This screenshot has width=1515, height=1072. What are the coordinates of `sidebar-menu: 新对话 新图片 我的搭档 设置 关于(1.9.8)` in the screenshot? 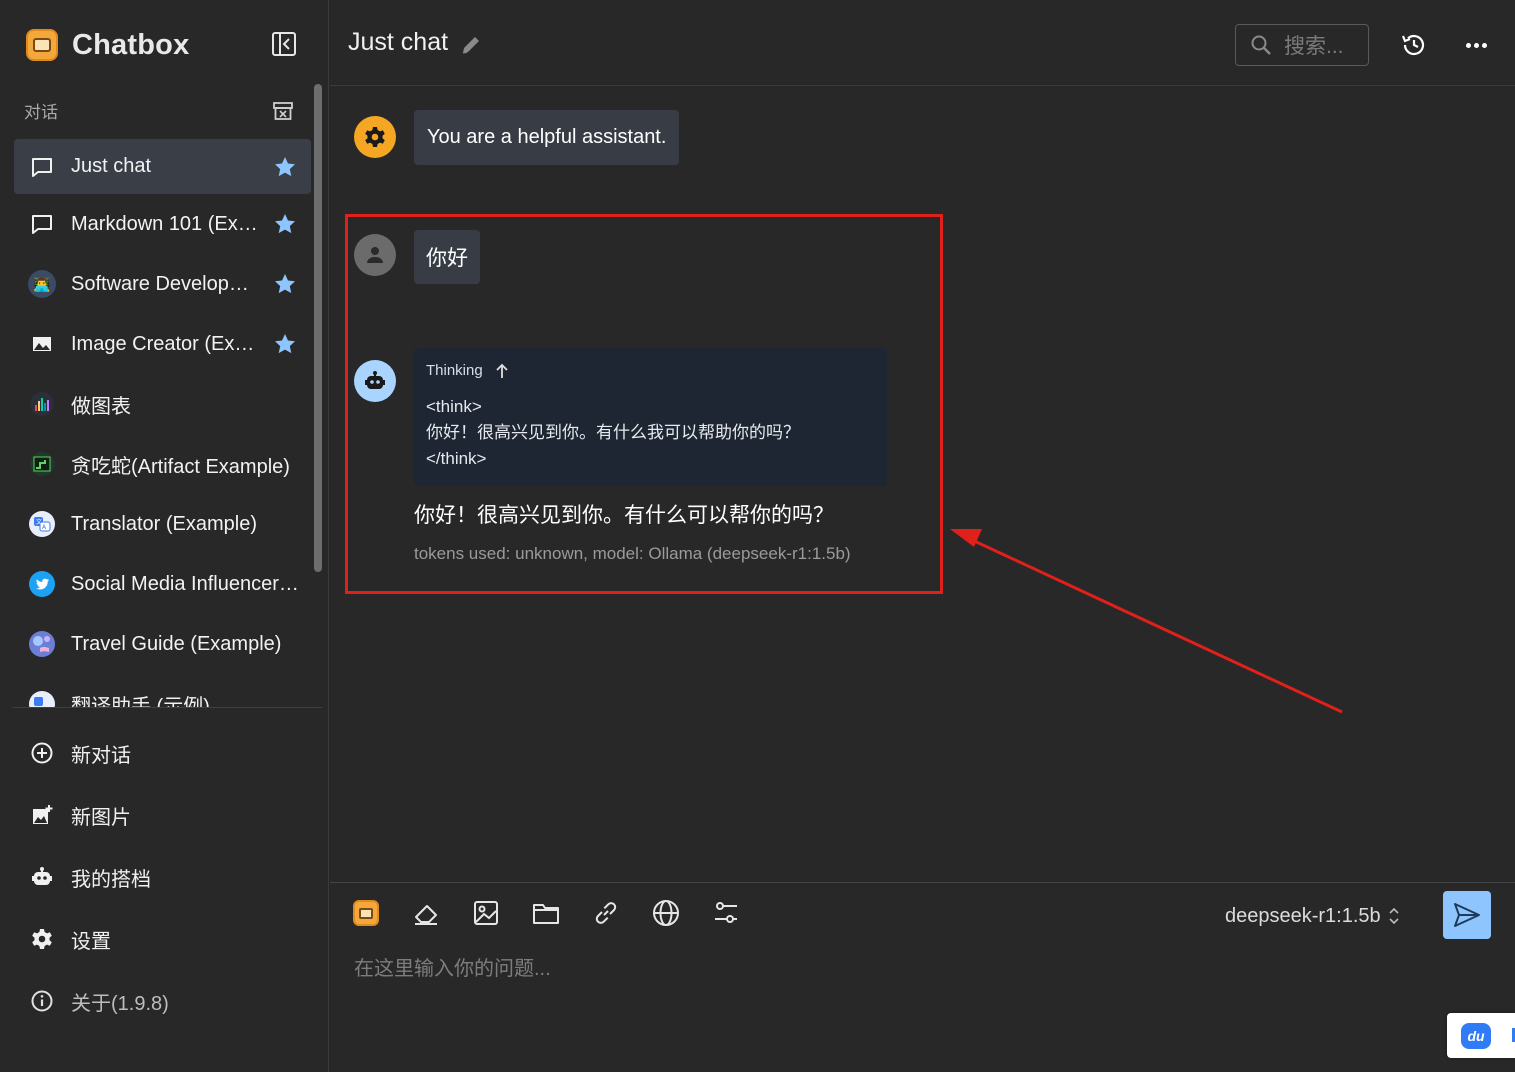 It's located at (164, 877).